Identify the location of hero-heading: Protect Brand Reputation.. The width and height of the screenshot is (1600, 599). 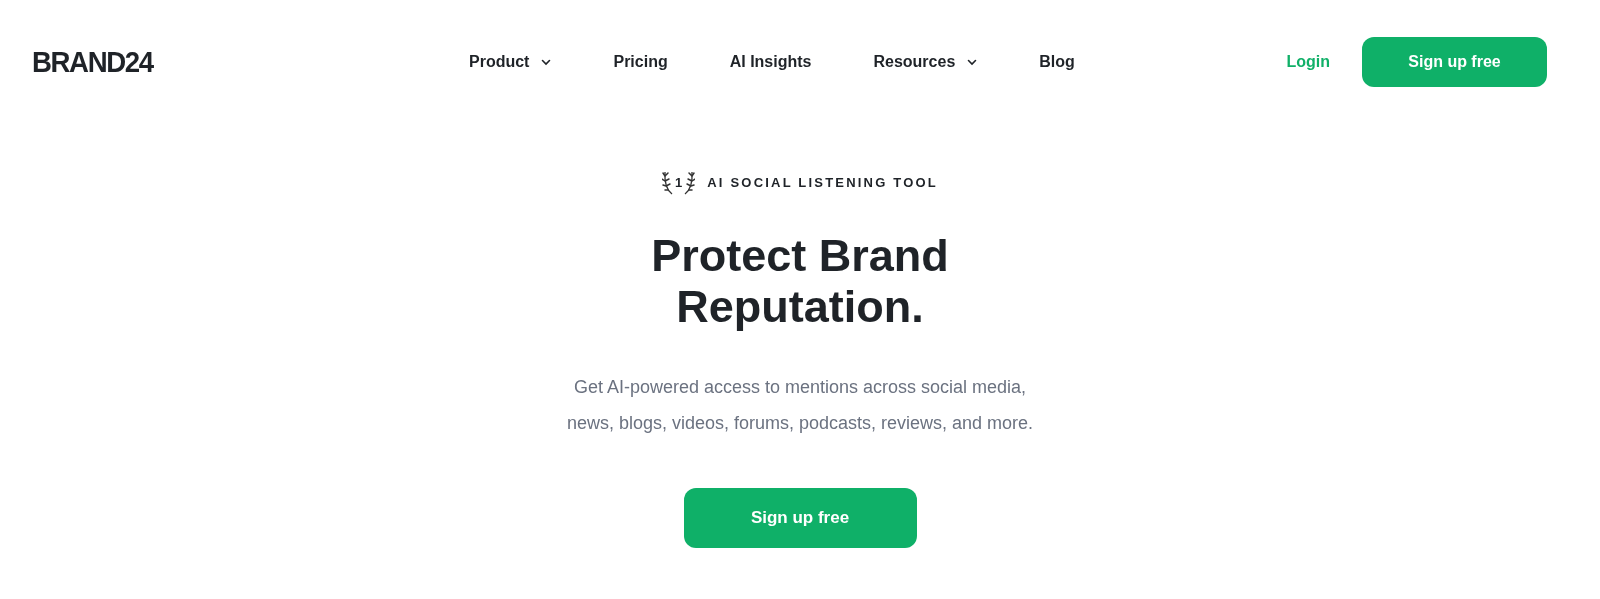
(800, 281).